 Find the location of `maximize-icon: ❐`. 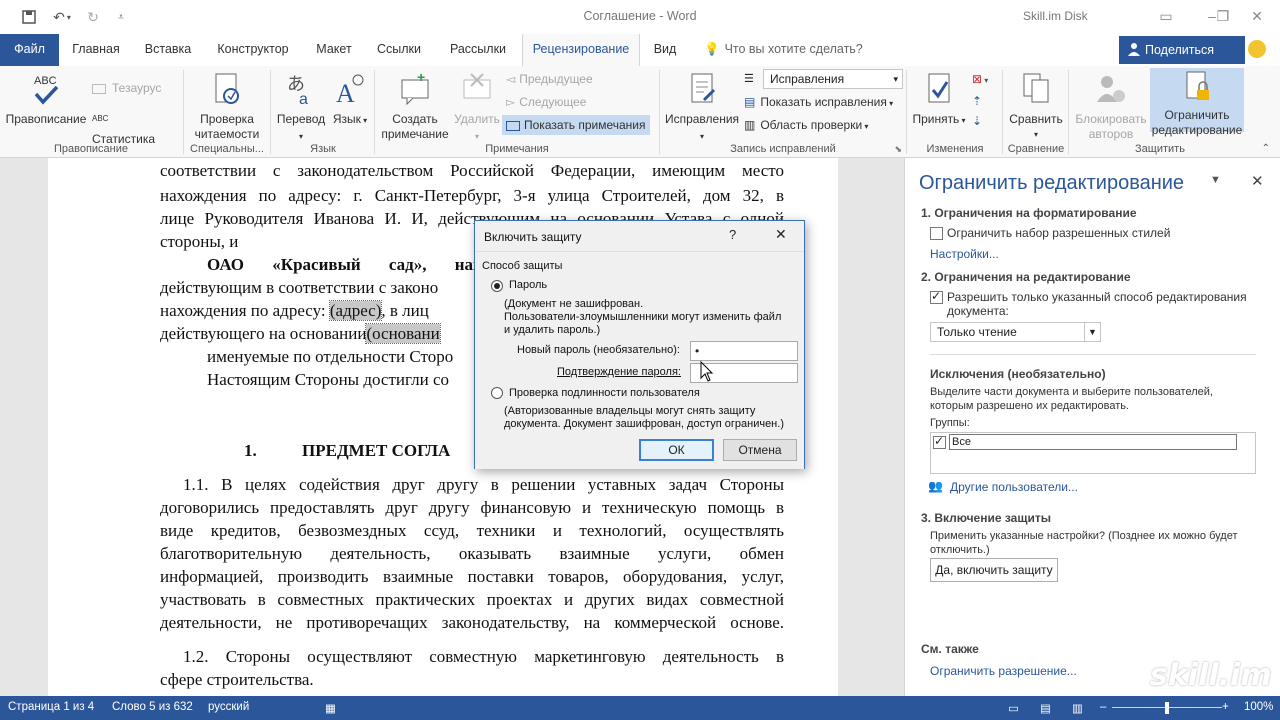

maximize-icon: ❐ is located at coordinates (1223, 16).